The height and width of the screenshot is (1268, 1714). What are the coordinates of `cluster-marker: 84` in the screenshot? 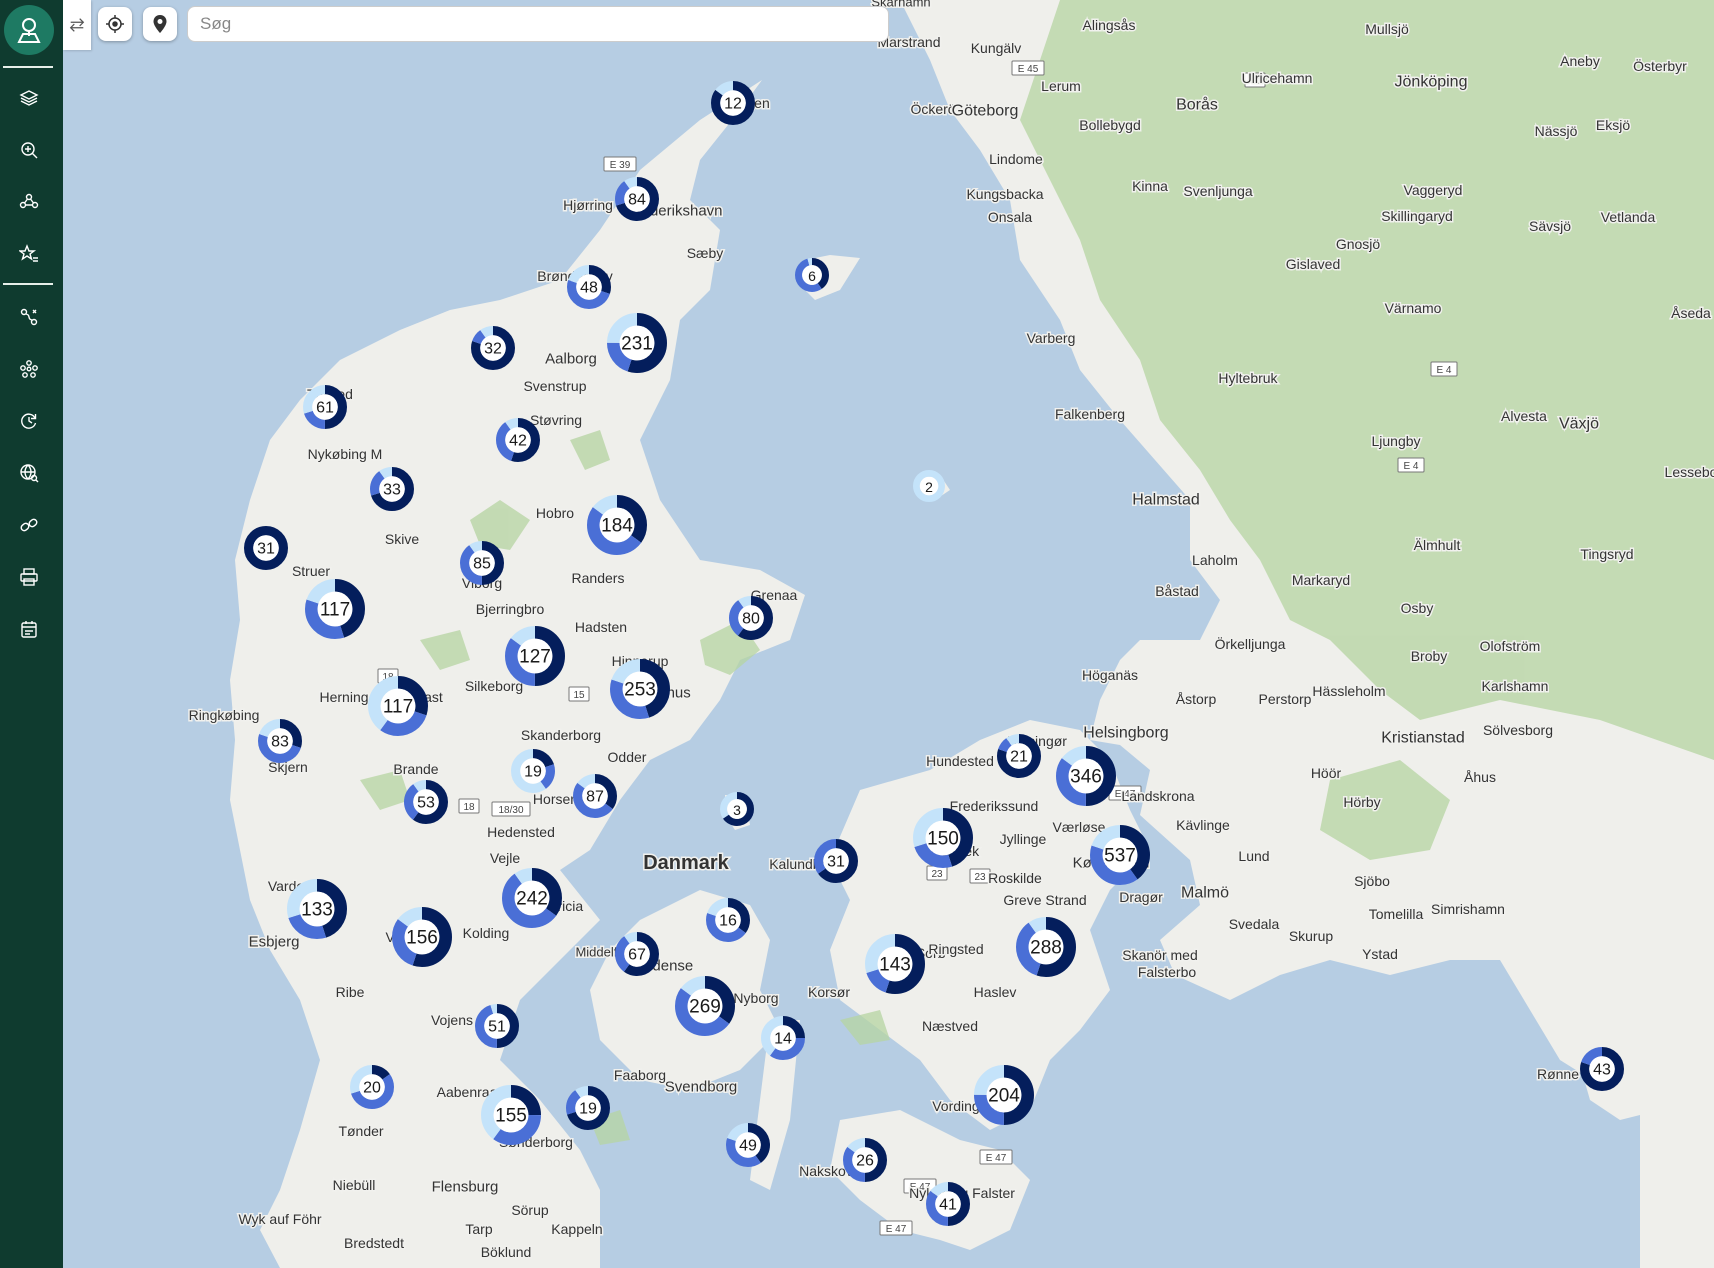 It's located at (636, 199).